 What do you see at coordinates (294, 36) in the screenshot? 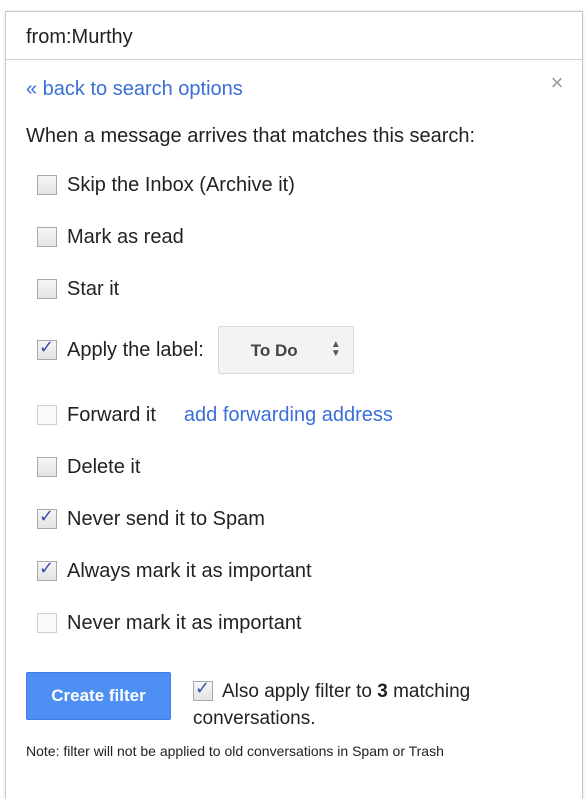
I see `search-query-bar: from:Murthy` at bounding box center [294, 36].